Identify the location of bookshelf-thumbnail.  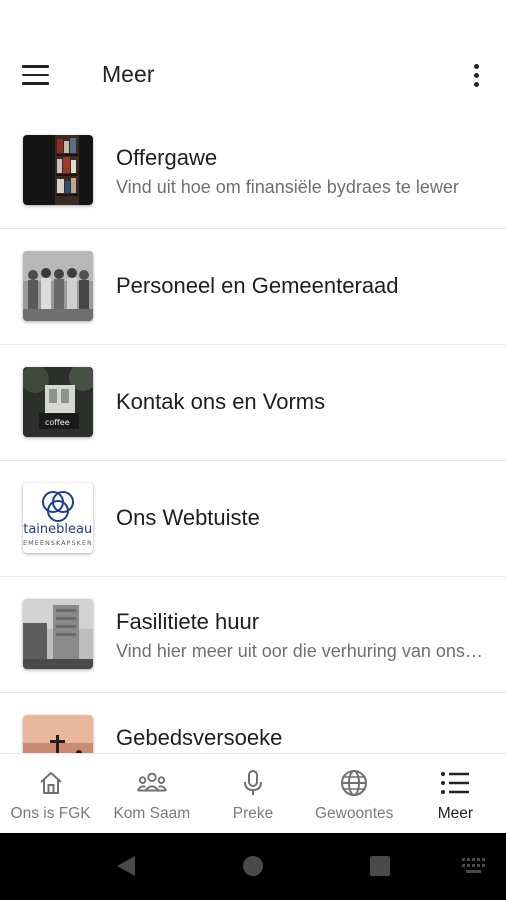
(58, 170).